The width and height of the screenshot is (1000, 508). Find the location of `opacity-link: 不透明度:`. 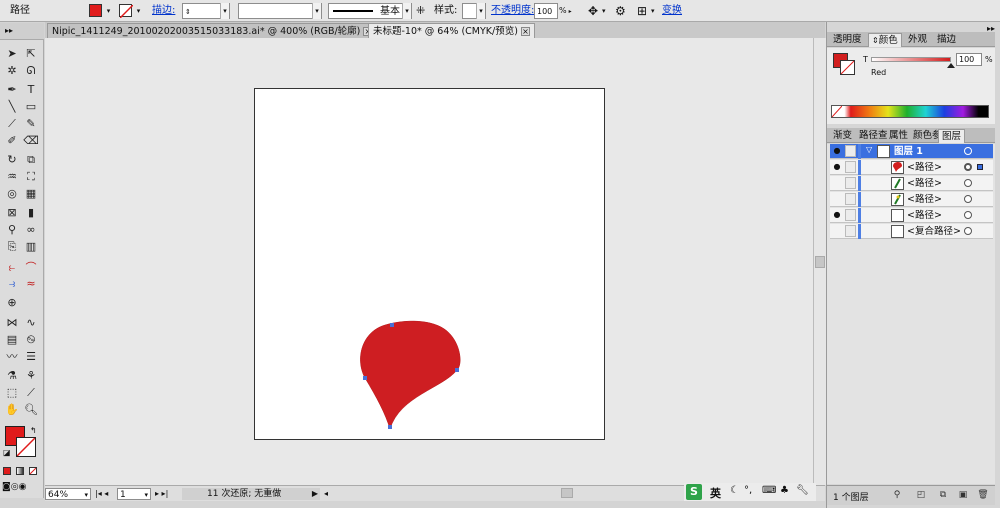

opacity-link: 不透明度: is located at coordinates (512, 11).